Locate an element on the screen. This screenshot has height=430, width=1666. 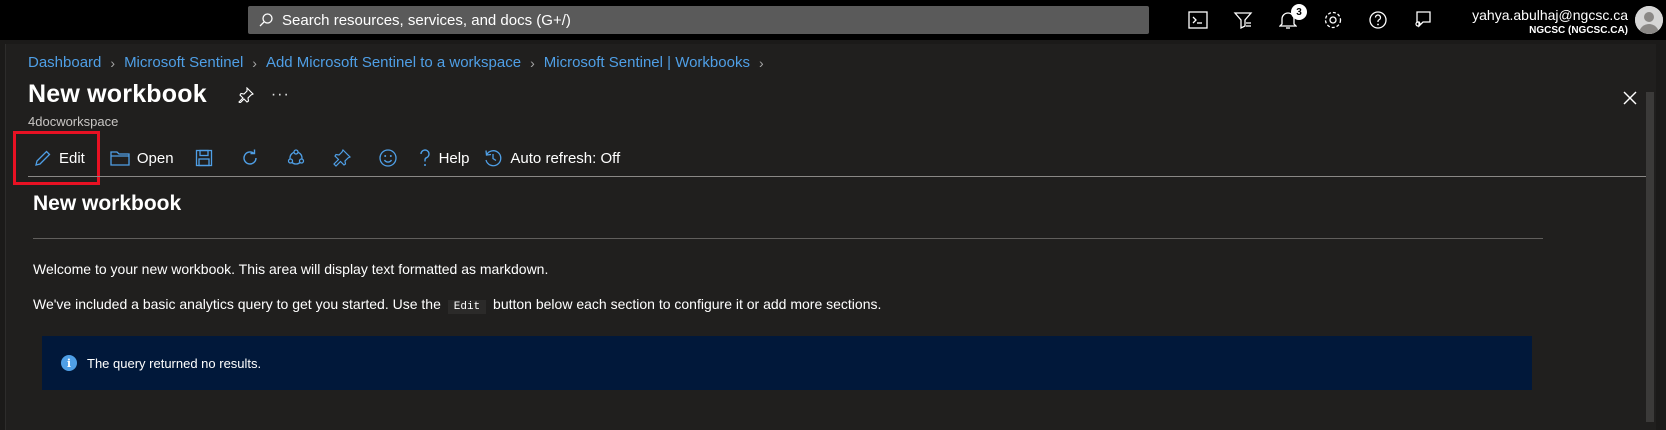
refresh-button is located at coordinates (250, 158).